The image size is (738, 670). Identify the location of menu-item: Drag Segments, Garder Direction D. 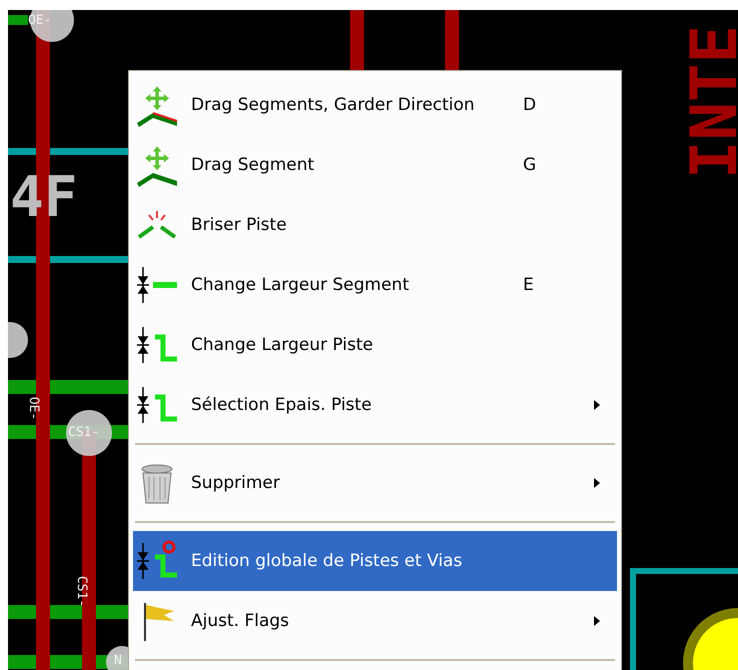
(375, 105).